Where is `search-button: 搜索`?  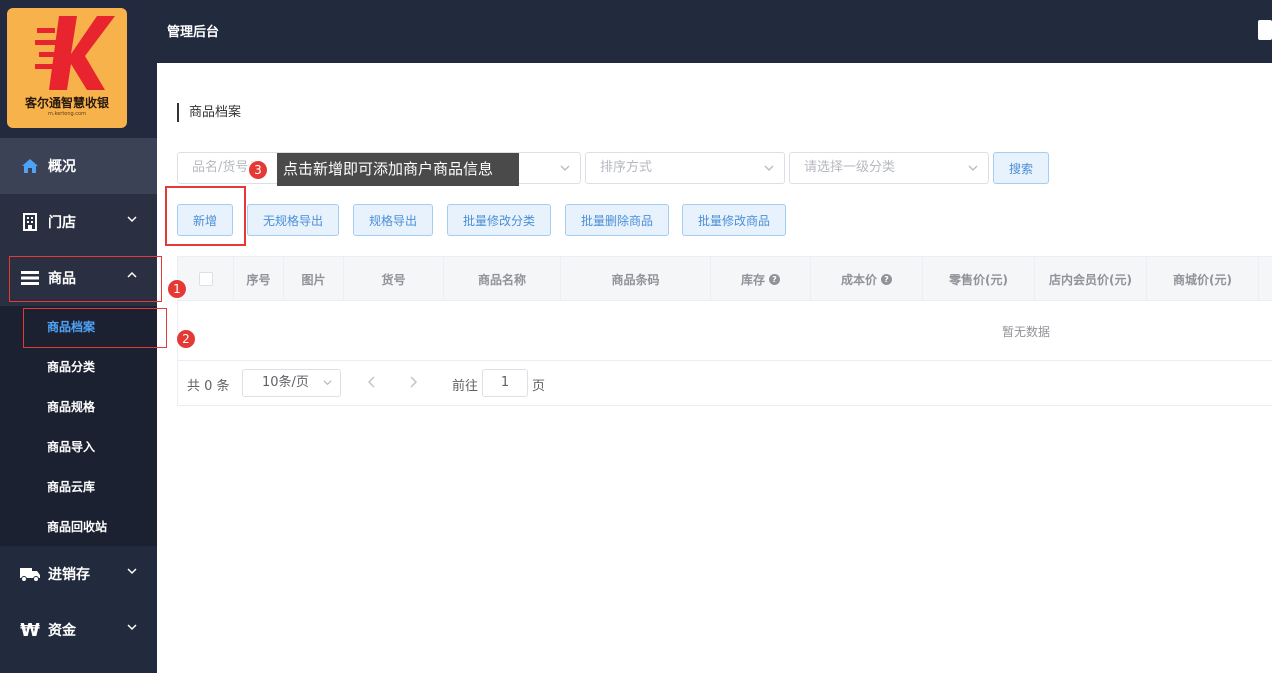
search-button: 搜索 is located at coordinates (1021, 168).